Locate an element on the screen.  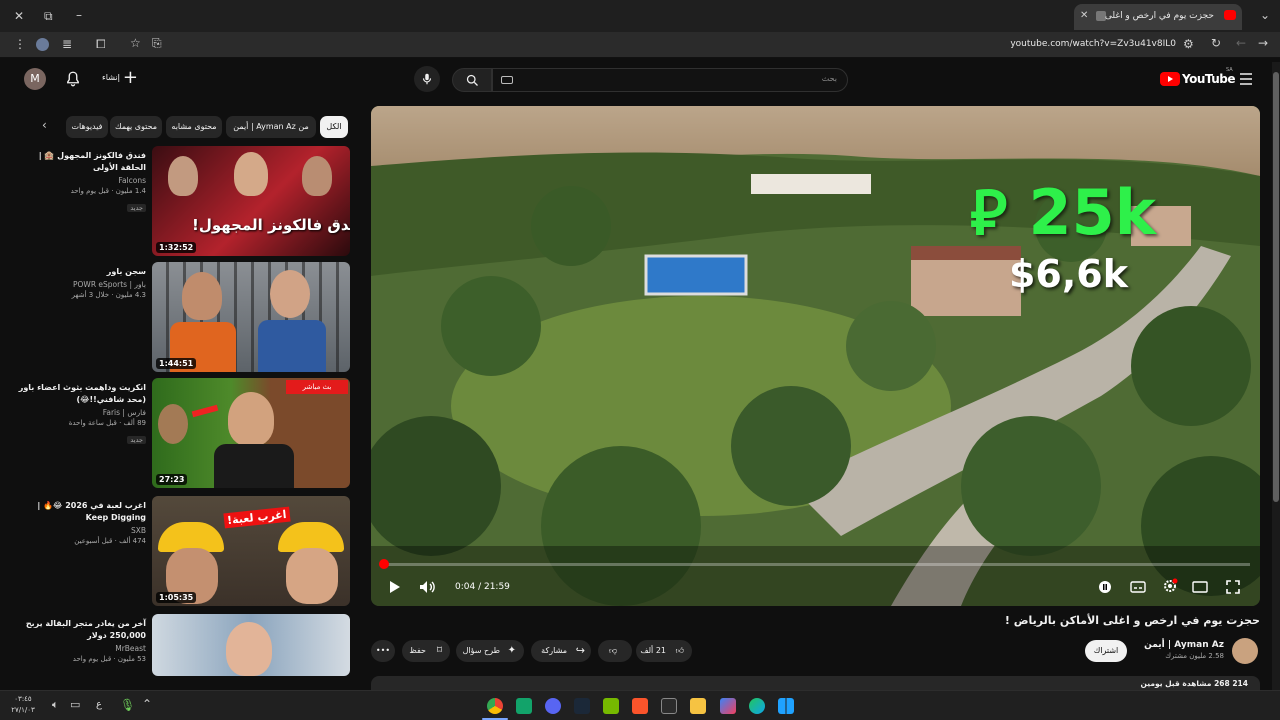
recommendation-title: فندق فالكونز المجهول 🏨 | الحلقة الأولى is located at coordinates (81, 162).